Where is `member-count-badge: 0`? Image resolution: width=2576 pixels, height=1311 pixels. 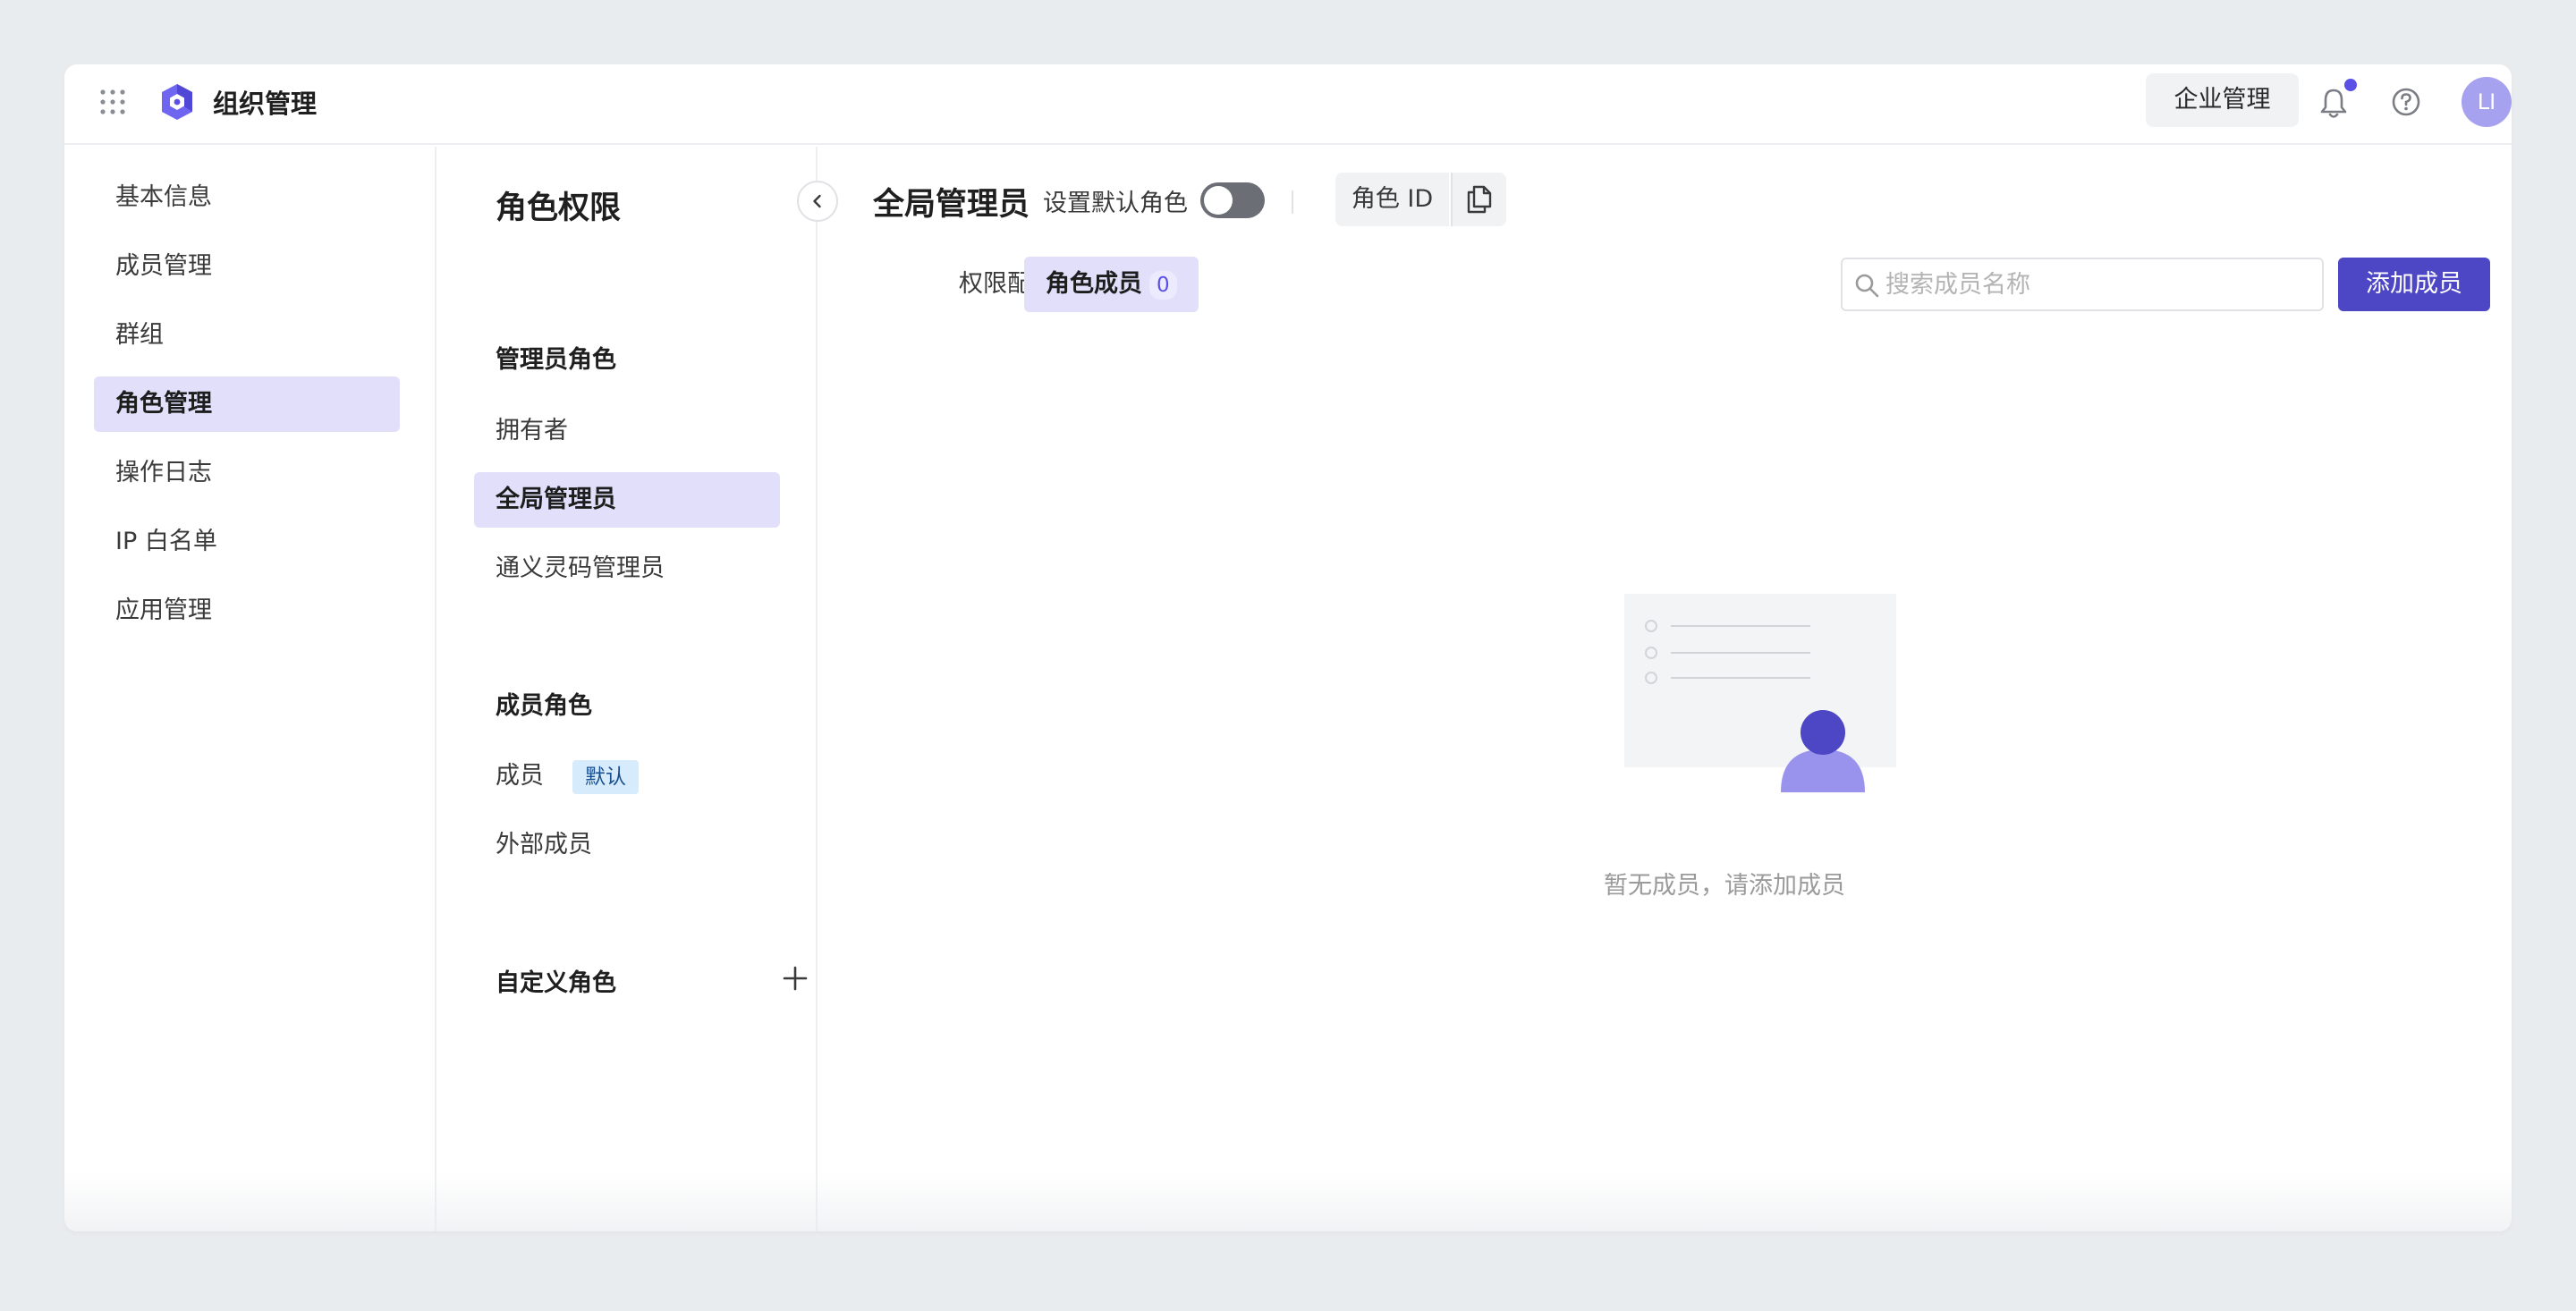 member-count-badge: 0 is located at coordinates (1163, 285).